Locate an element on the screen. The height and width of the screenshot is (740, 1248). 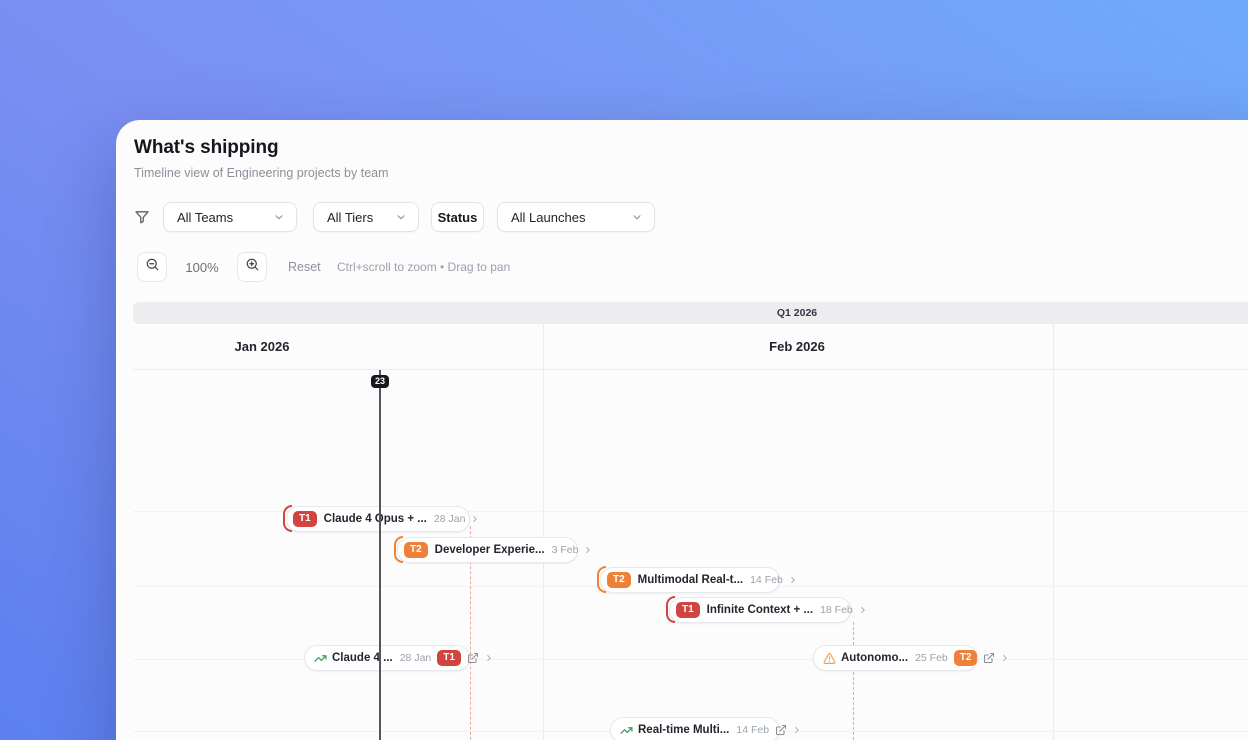
quarter-header: Q1 2026 is located at coordinates (690, 313).